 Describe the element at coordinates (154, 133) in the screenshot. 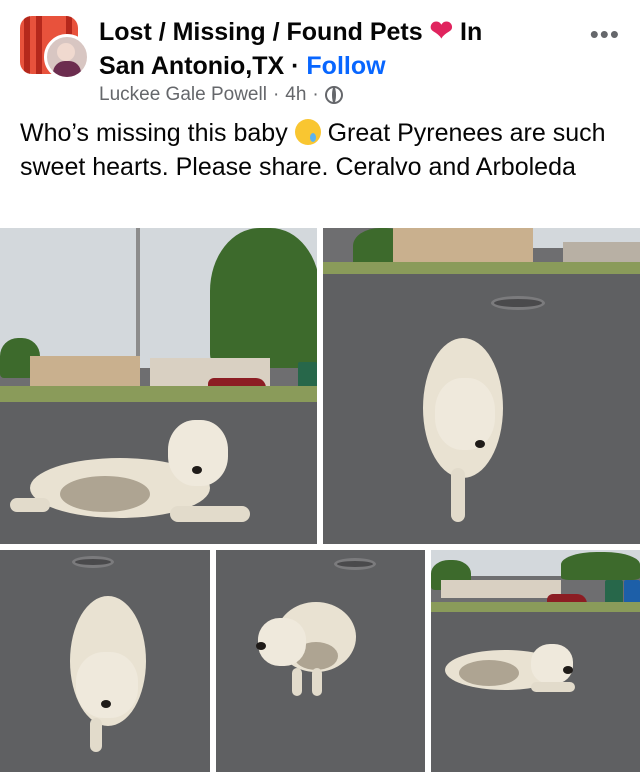

I see `post-text-part1: Who’s missing this baby` at that location.